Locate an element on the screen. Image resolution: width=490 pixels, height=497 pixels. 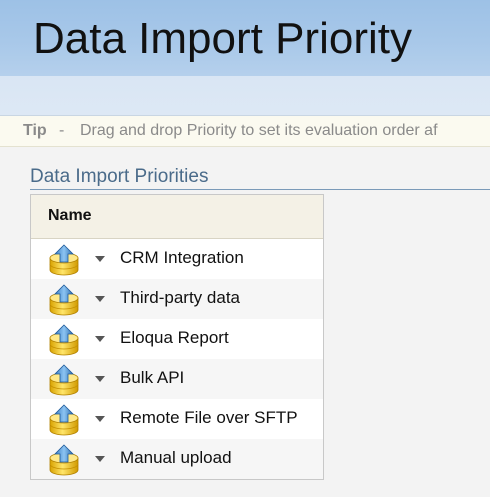
section-title: Data Import Priorities is located at coordinates (119, 176).